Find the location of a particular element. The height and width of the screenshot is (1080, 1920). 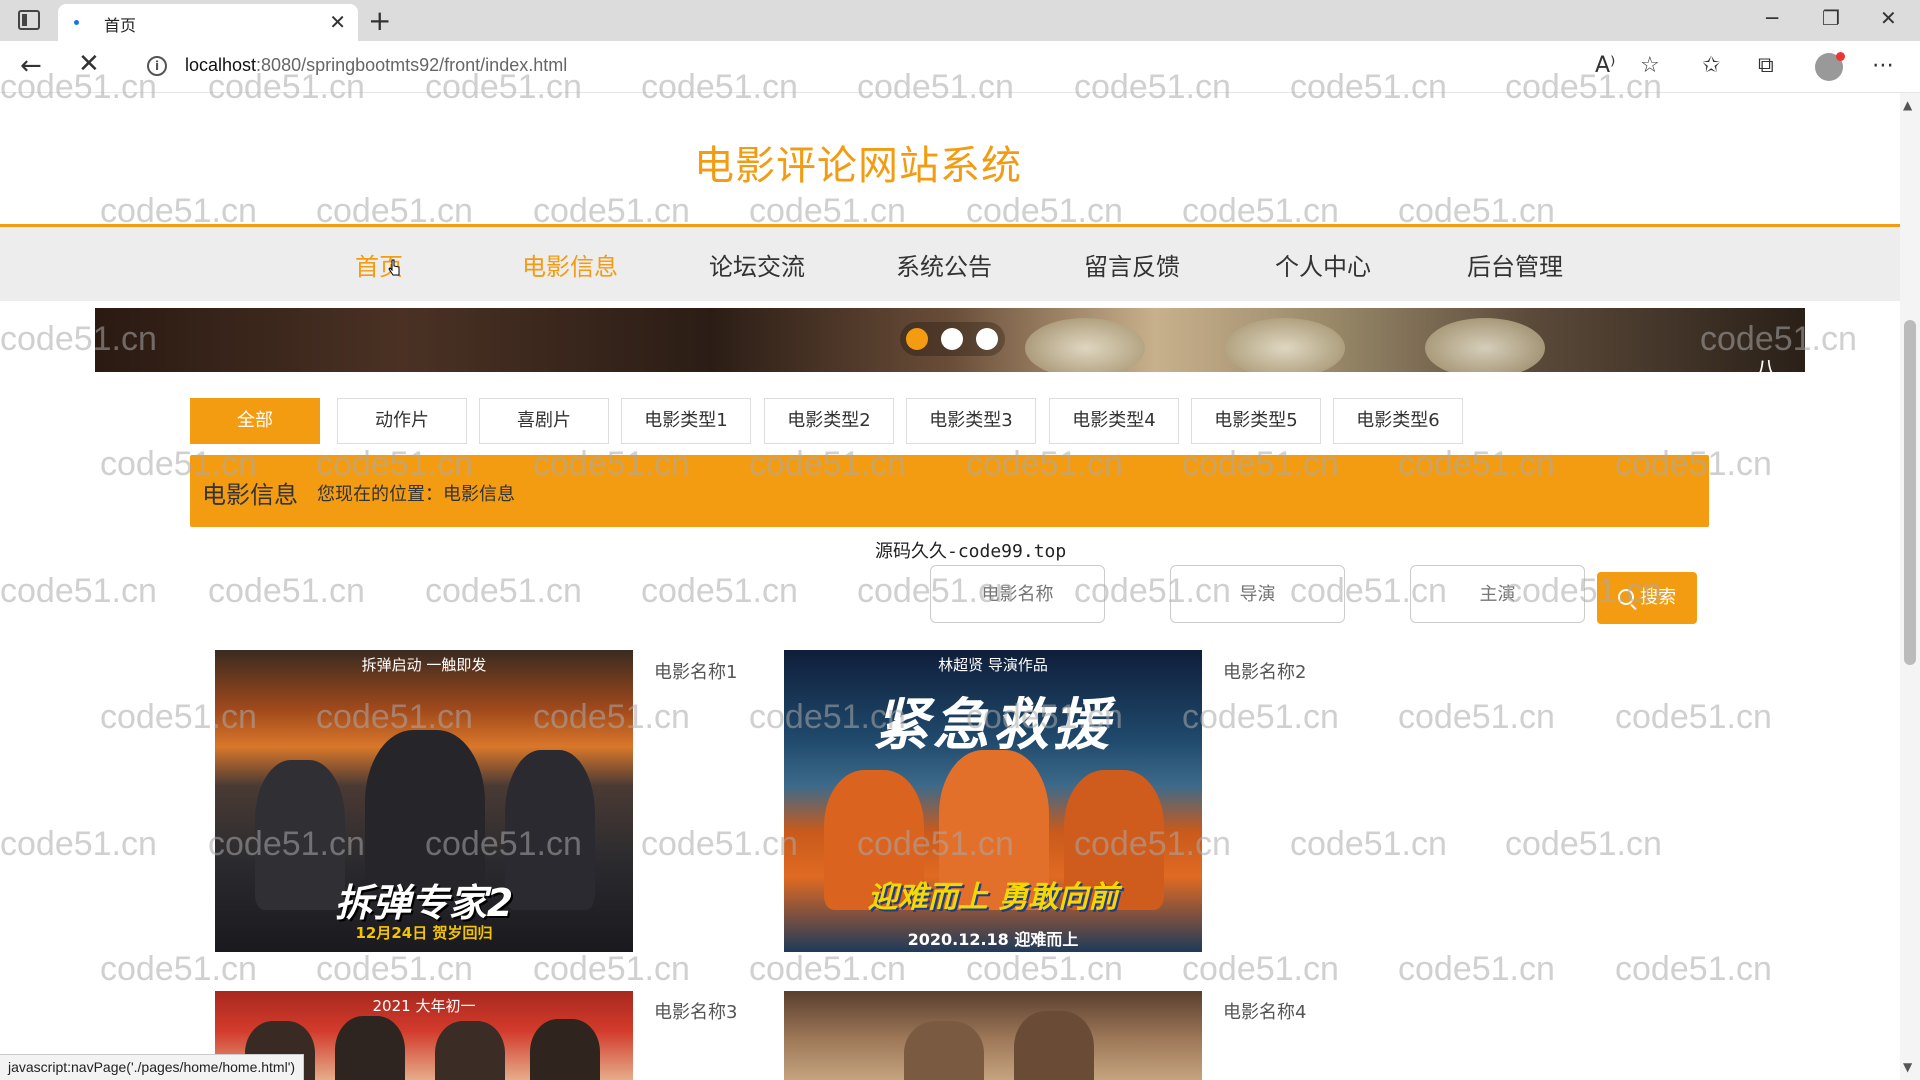

close-window-icon: ✕ is located at coordinates (1888, 18).